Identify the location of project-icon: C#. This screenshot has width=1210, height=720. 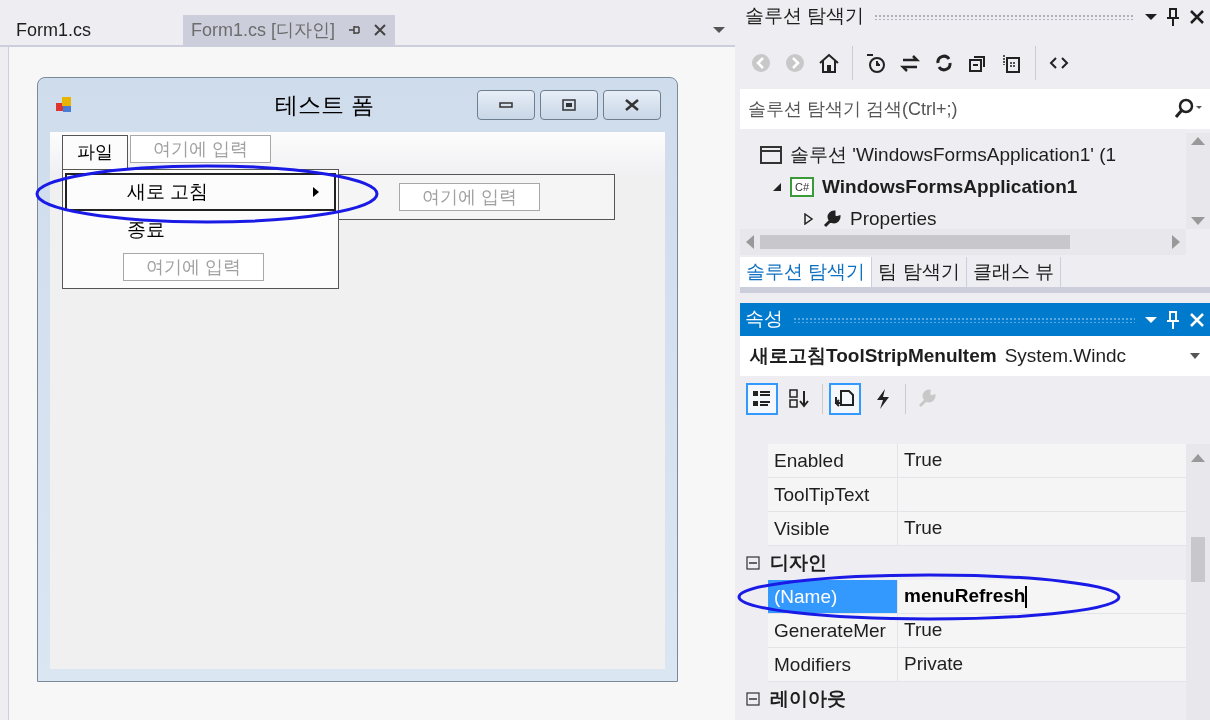
(802, 187).